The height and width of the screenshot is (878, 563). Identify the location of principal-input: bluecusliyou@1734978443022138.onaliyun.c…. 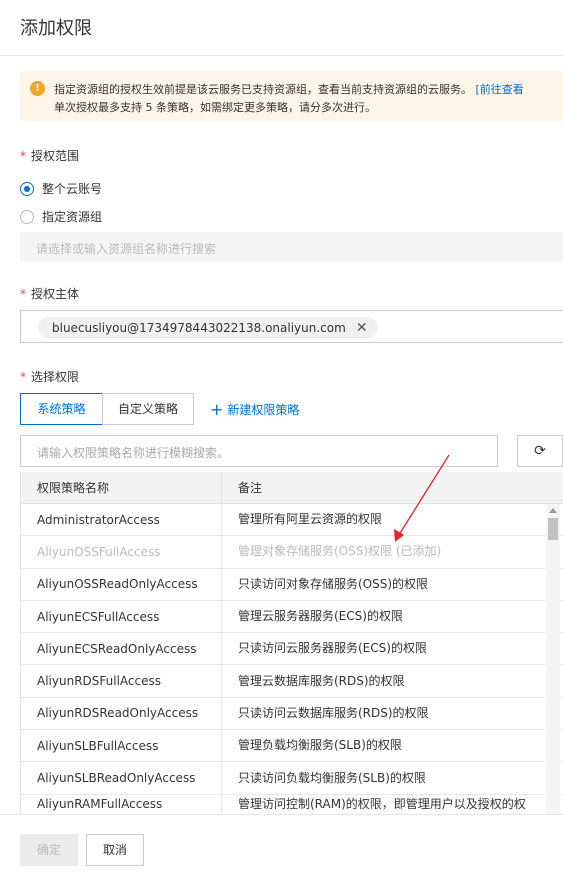
(291, 326).